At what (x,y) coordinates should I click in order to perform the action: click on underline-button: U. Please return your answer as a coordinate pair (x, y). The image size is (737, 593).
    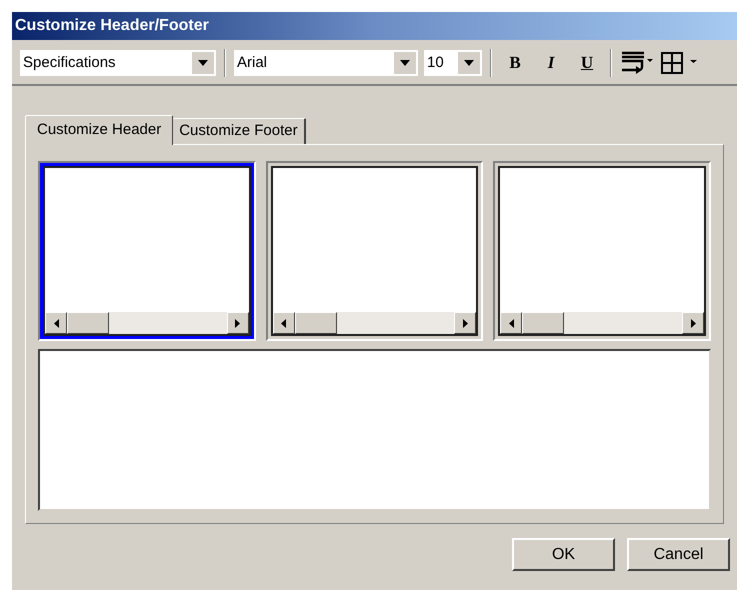
    Looking at the image, I should click on (587, 63).